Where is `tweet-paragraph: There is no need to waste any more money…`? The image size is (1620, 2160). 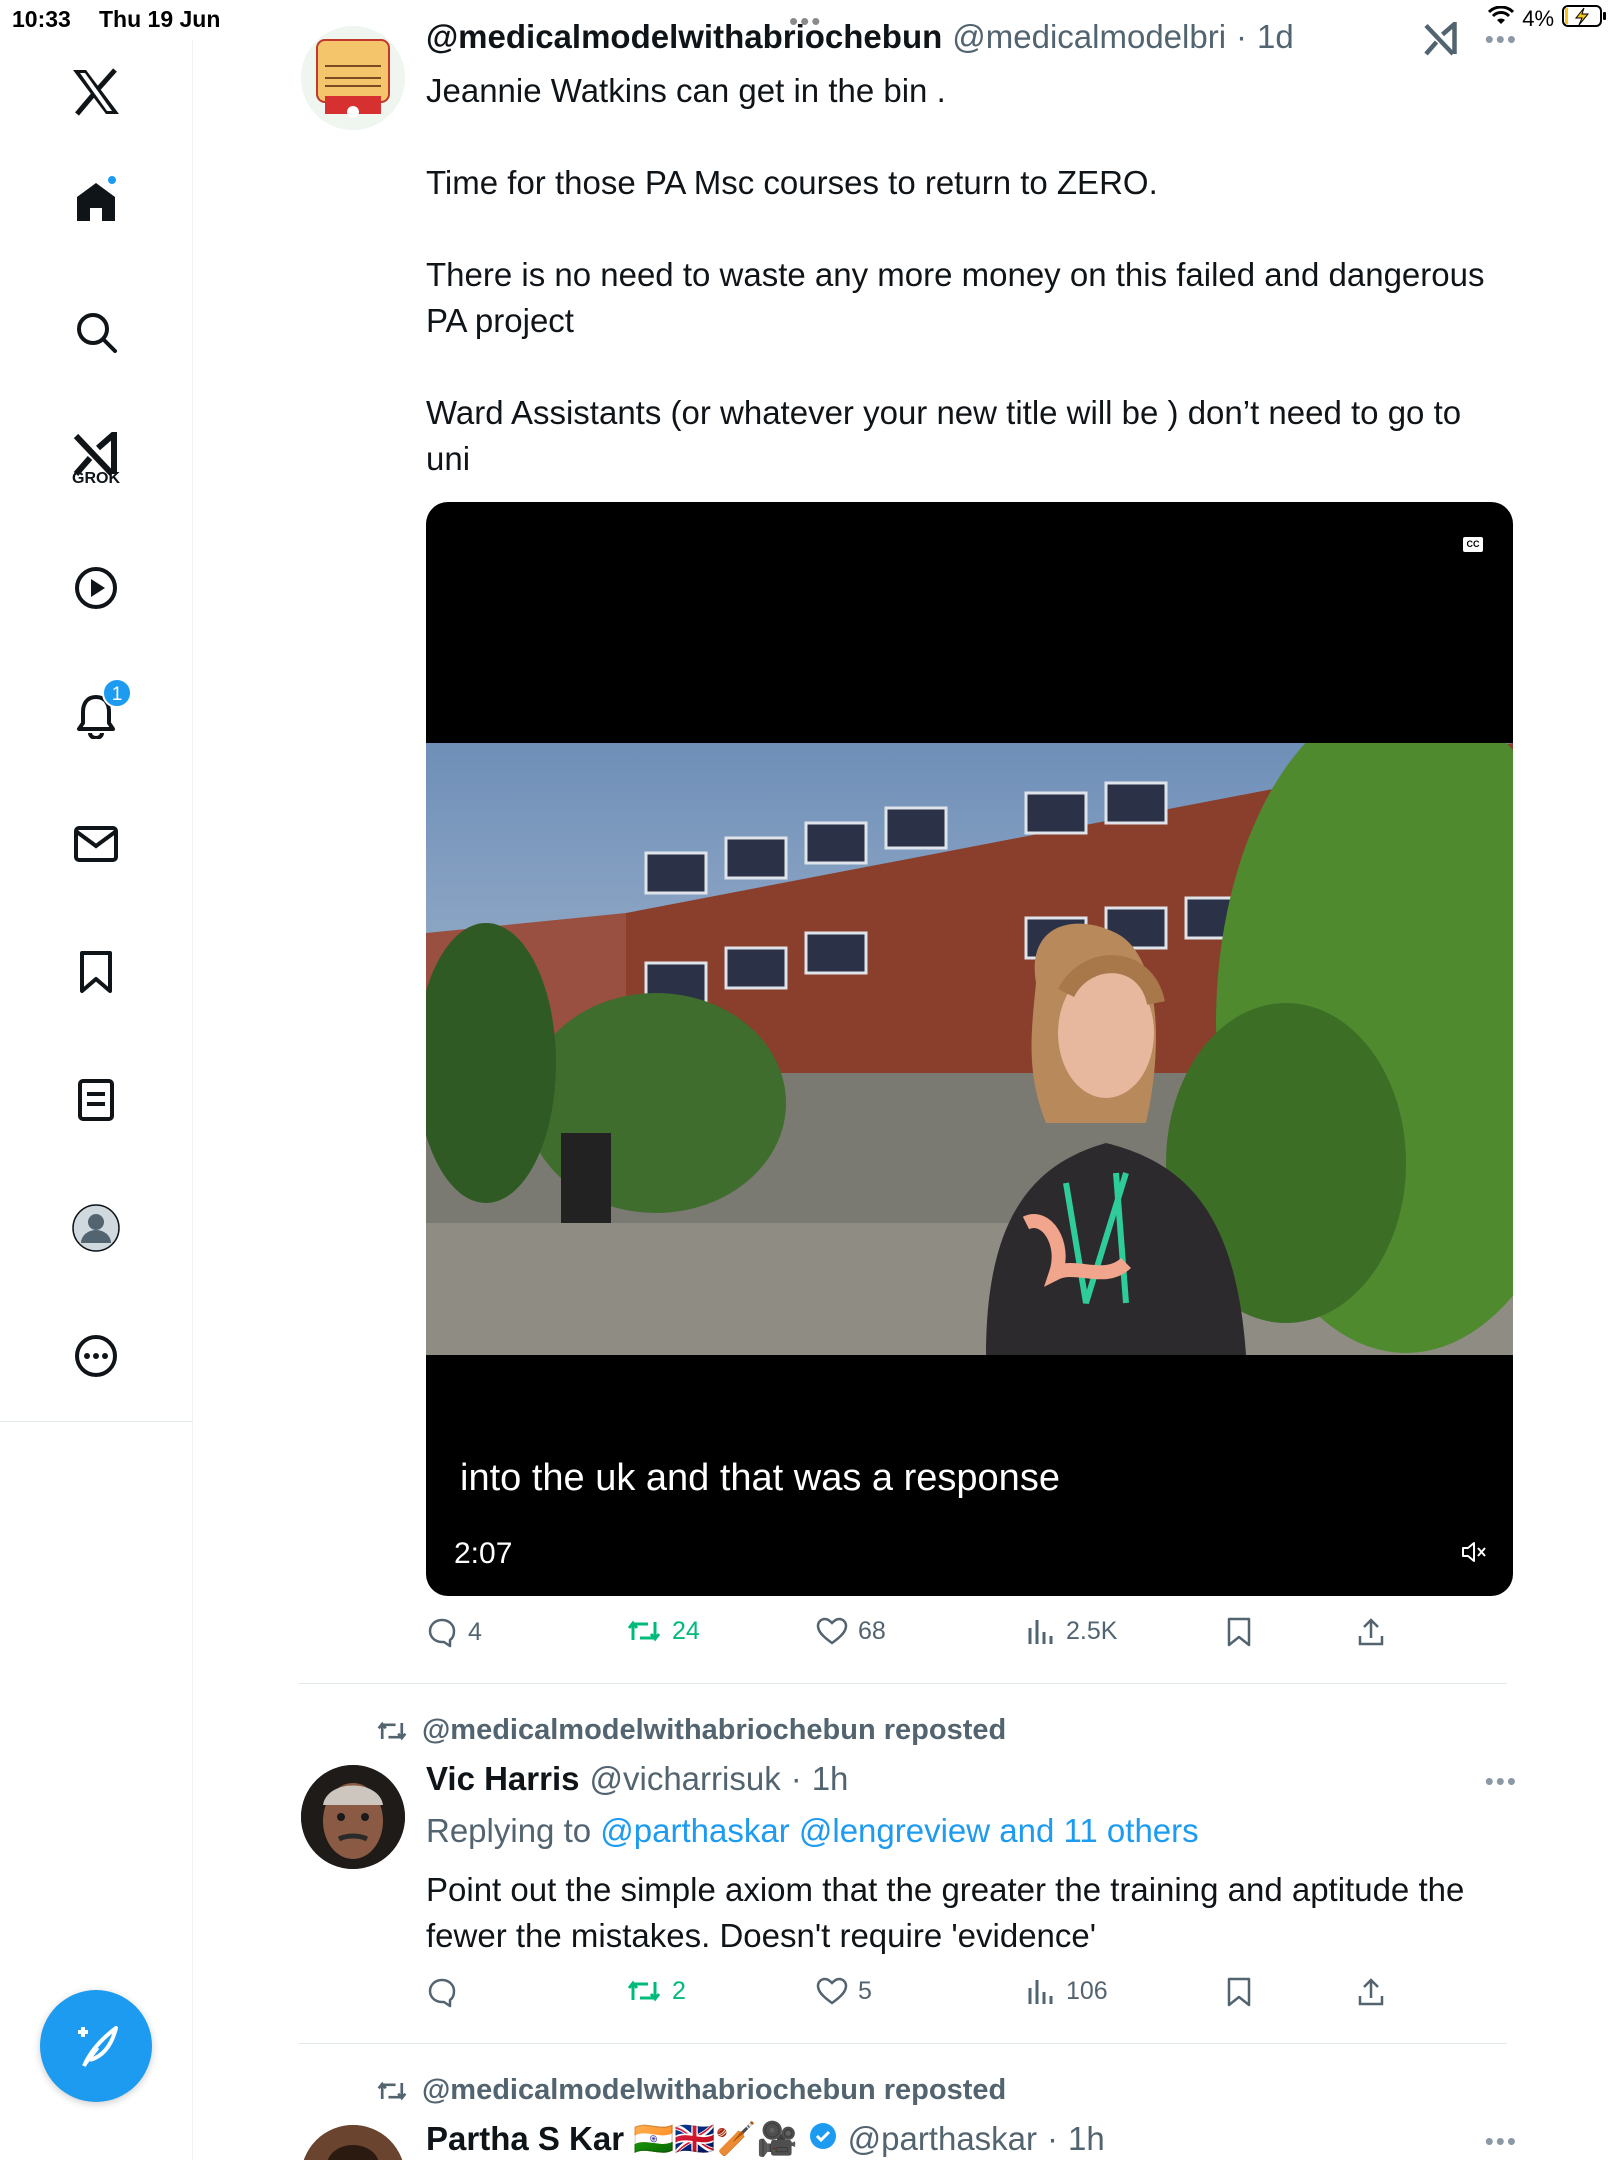 tweet-paragraph: There is no need to waste any more money… is located at coordinates (955, 297).